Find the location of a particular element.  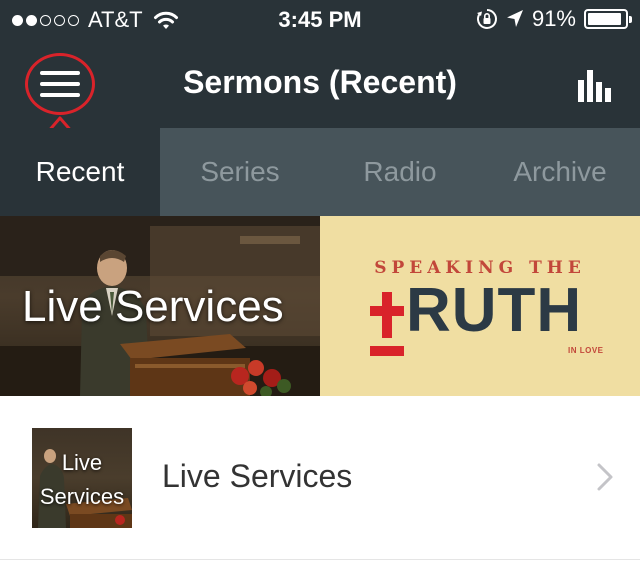

truth-banner-top-line: SPEAKING THE is located at coordinates (480, 268).